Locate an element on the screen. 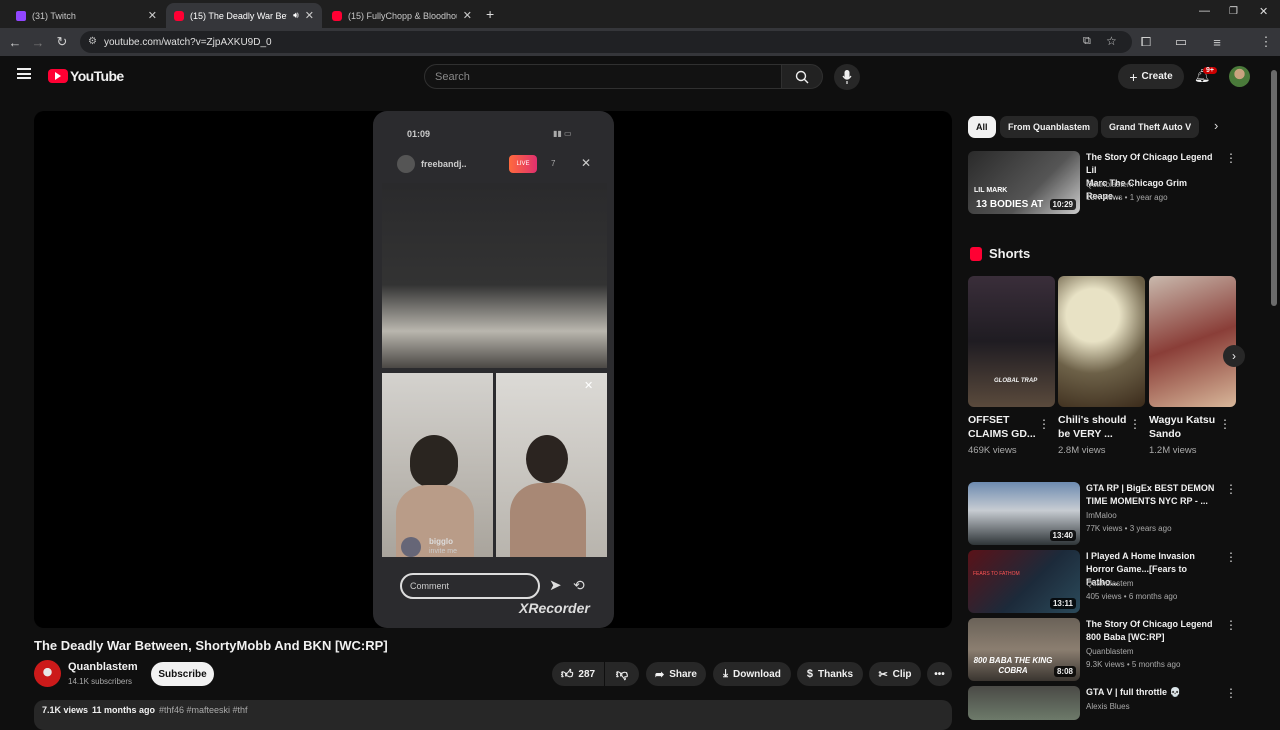  like-button: 👍︎ 287 is located at coordinates (578, 674).